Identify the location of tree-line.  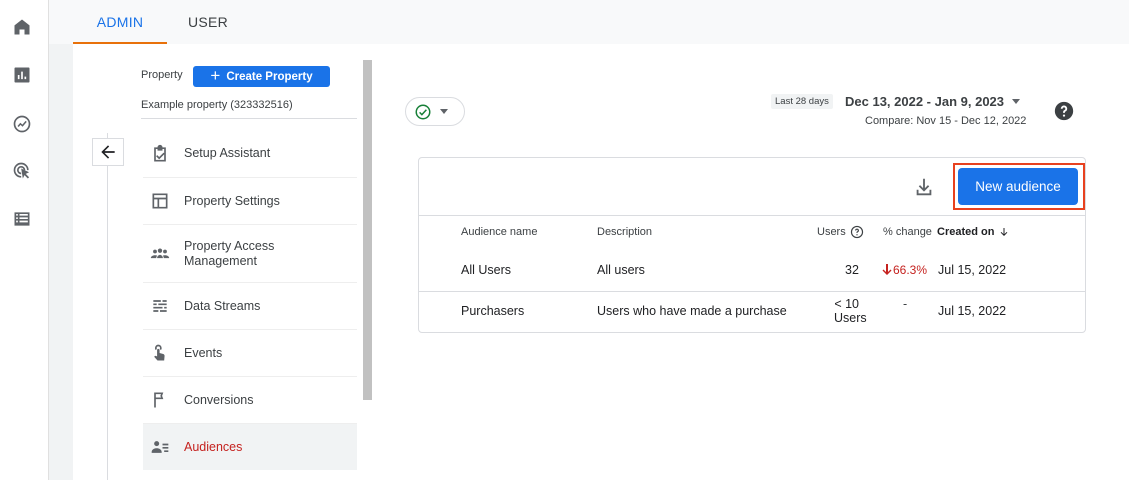
(107, 306).